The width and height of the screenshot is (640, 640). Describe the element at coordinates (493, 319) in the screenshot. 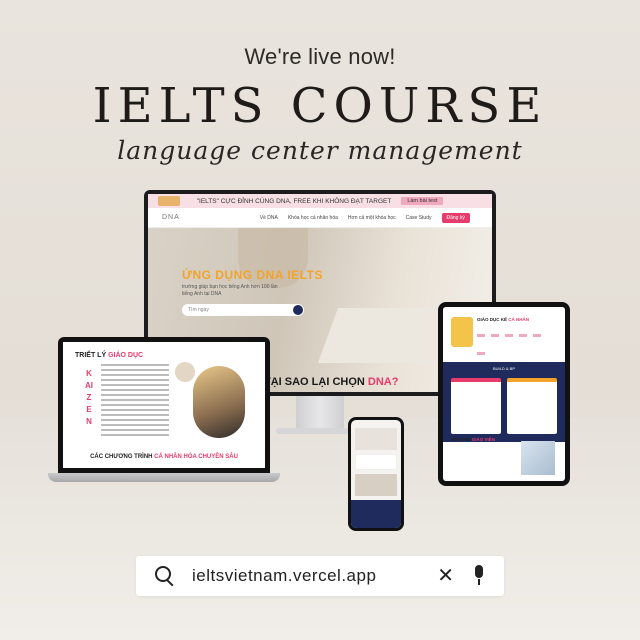

I see `tablet-top-prefix: GIÁO DỤC KẾ` at that location.